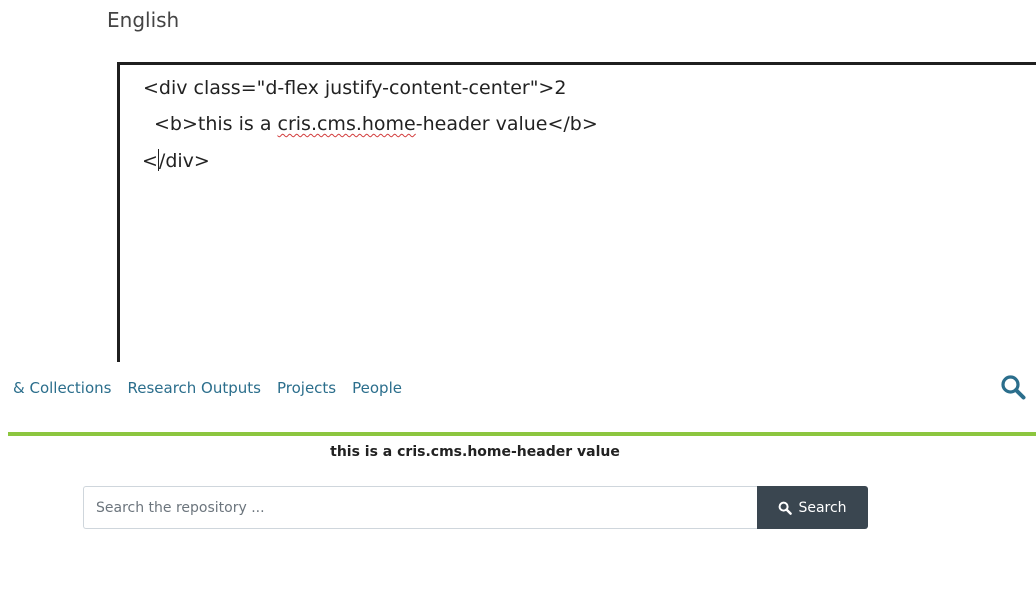 Image resolution: width=1036 pixels, height=592 pixels. What do you see at coordinates (194, 388) in the screenshot?
I see `nav-link-research-outputs: Research Outputs` at bounding box center [194, 388].